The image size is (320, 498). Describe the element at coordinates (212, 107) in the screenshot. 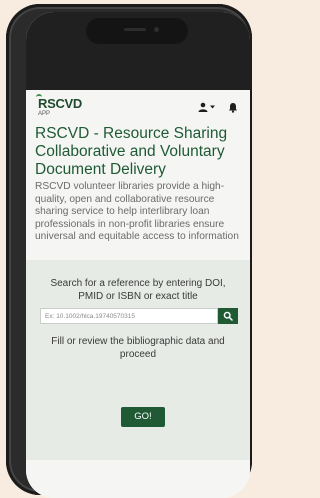

I see `chevron-down-icon` at that location.